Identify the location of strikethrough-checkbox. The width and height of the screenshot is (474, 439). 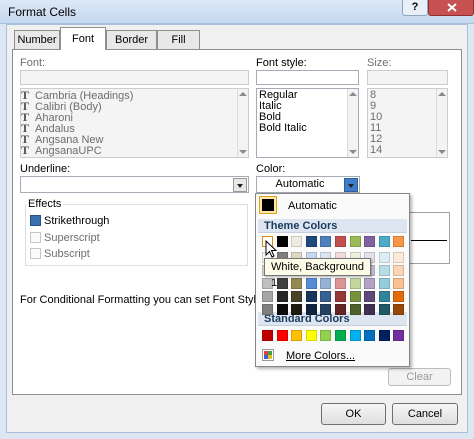
(35, 220).